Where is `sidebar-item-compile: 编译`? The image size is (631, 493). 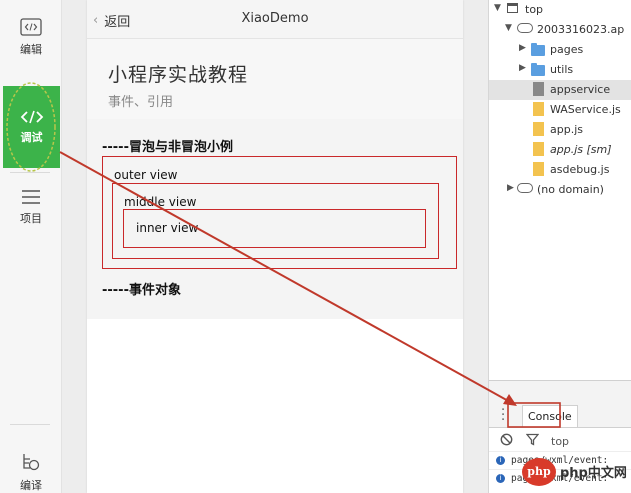
sidebar-item-compile: 编译 is located at coordinates (31, 469).